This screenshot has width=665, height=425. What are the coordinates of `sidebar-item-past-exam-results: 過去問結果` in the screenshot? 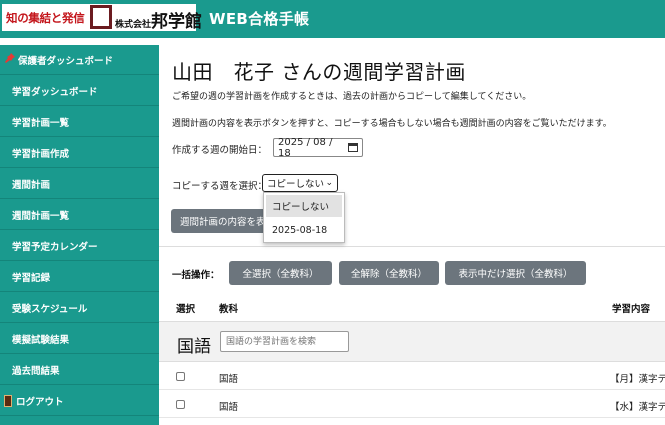 It's located at (79, 370).